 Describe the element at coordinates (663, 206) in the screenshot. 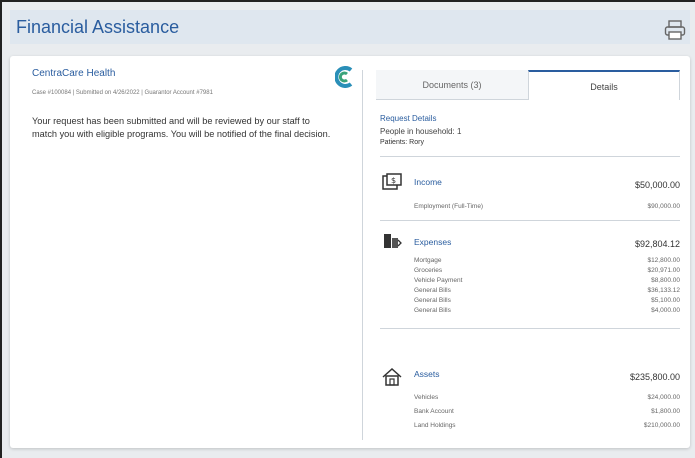

I see `income-row-value: $90,000.00` at that location.